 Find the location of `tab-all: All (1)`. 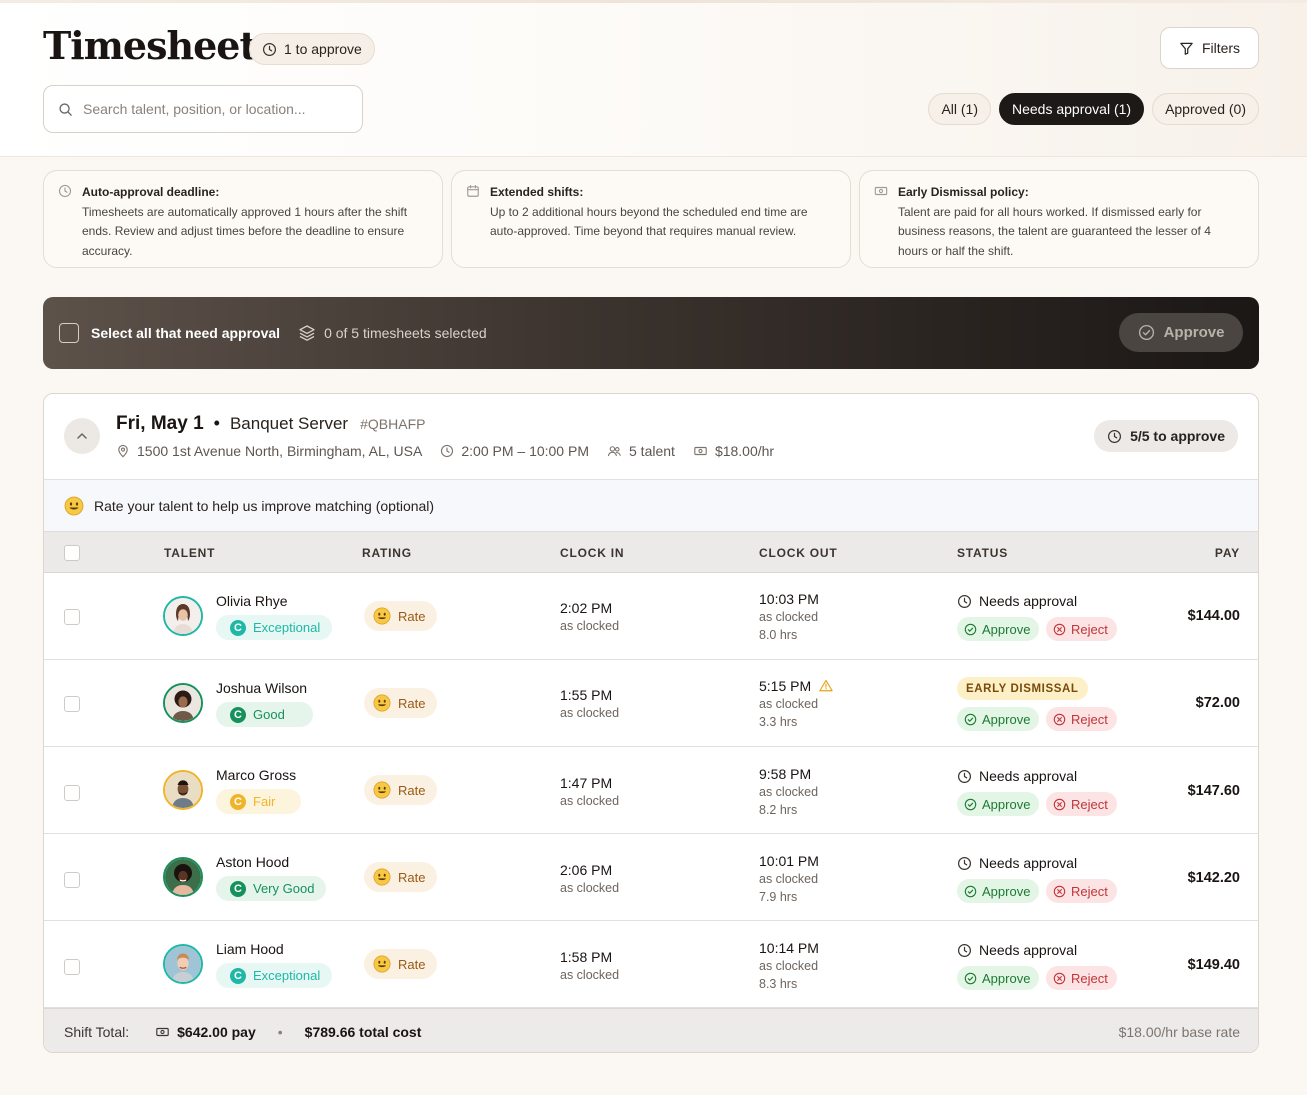

tab-all: All (1) is located at coordinates (959, 109).